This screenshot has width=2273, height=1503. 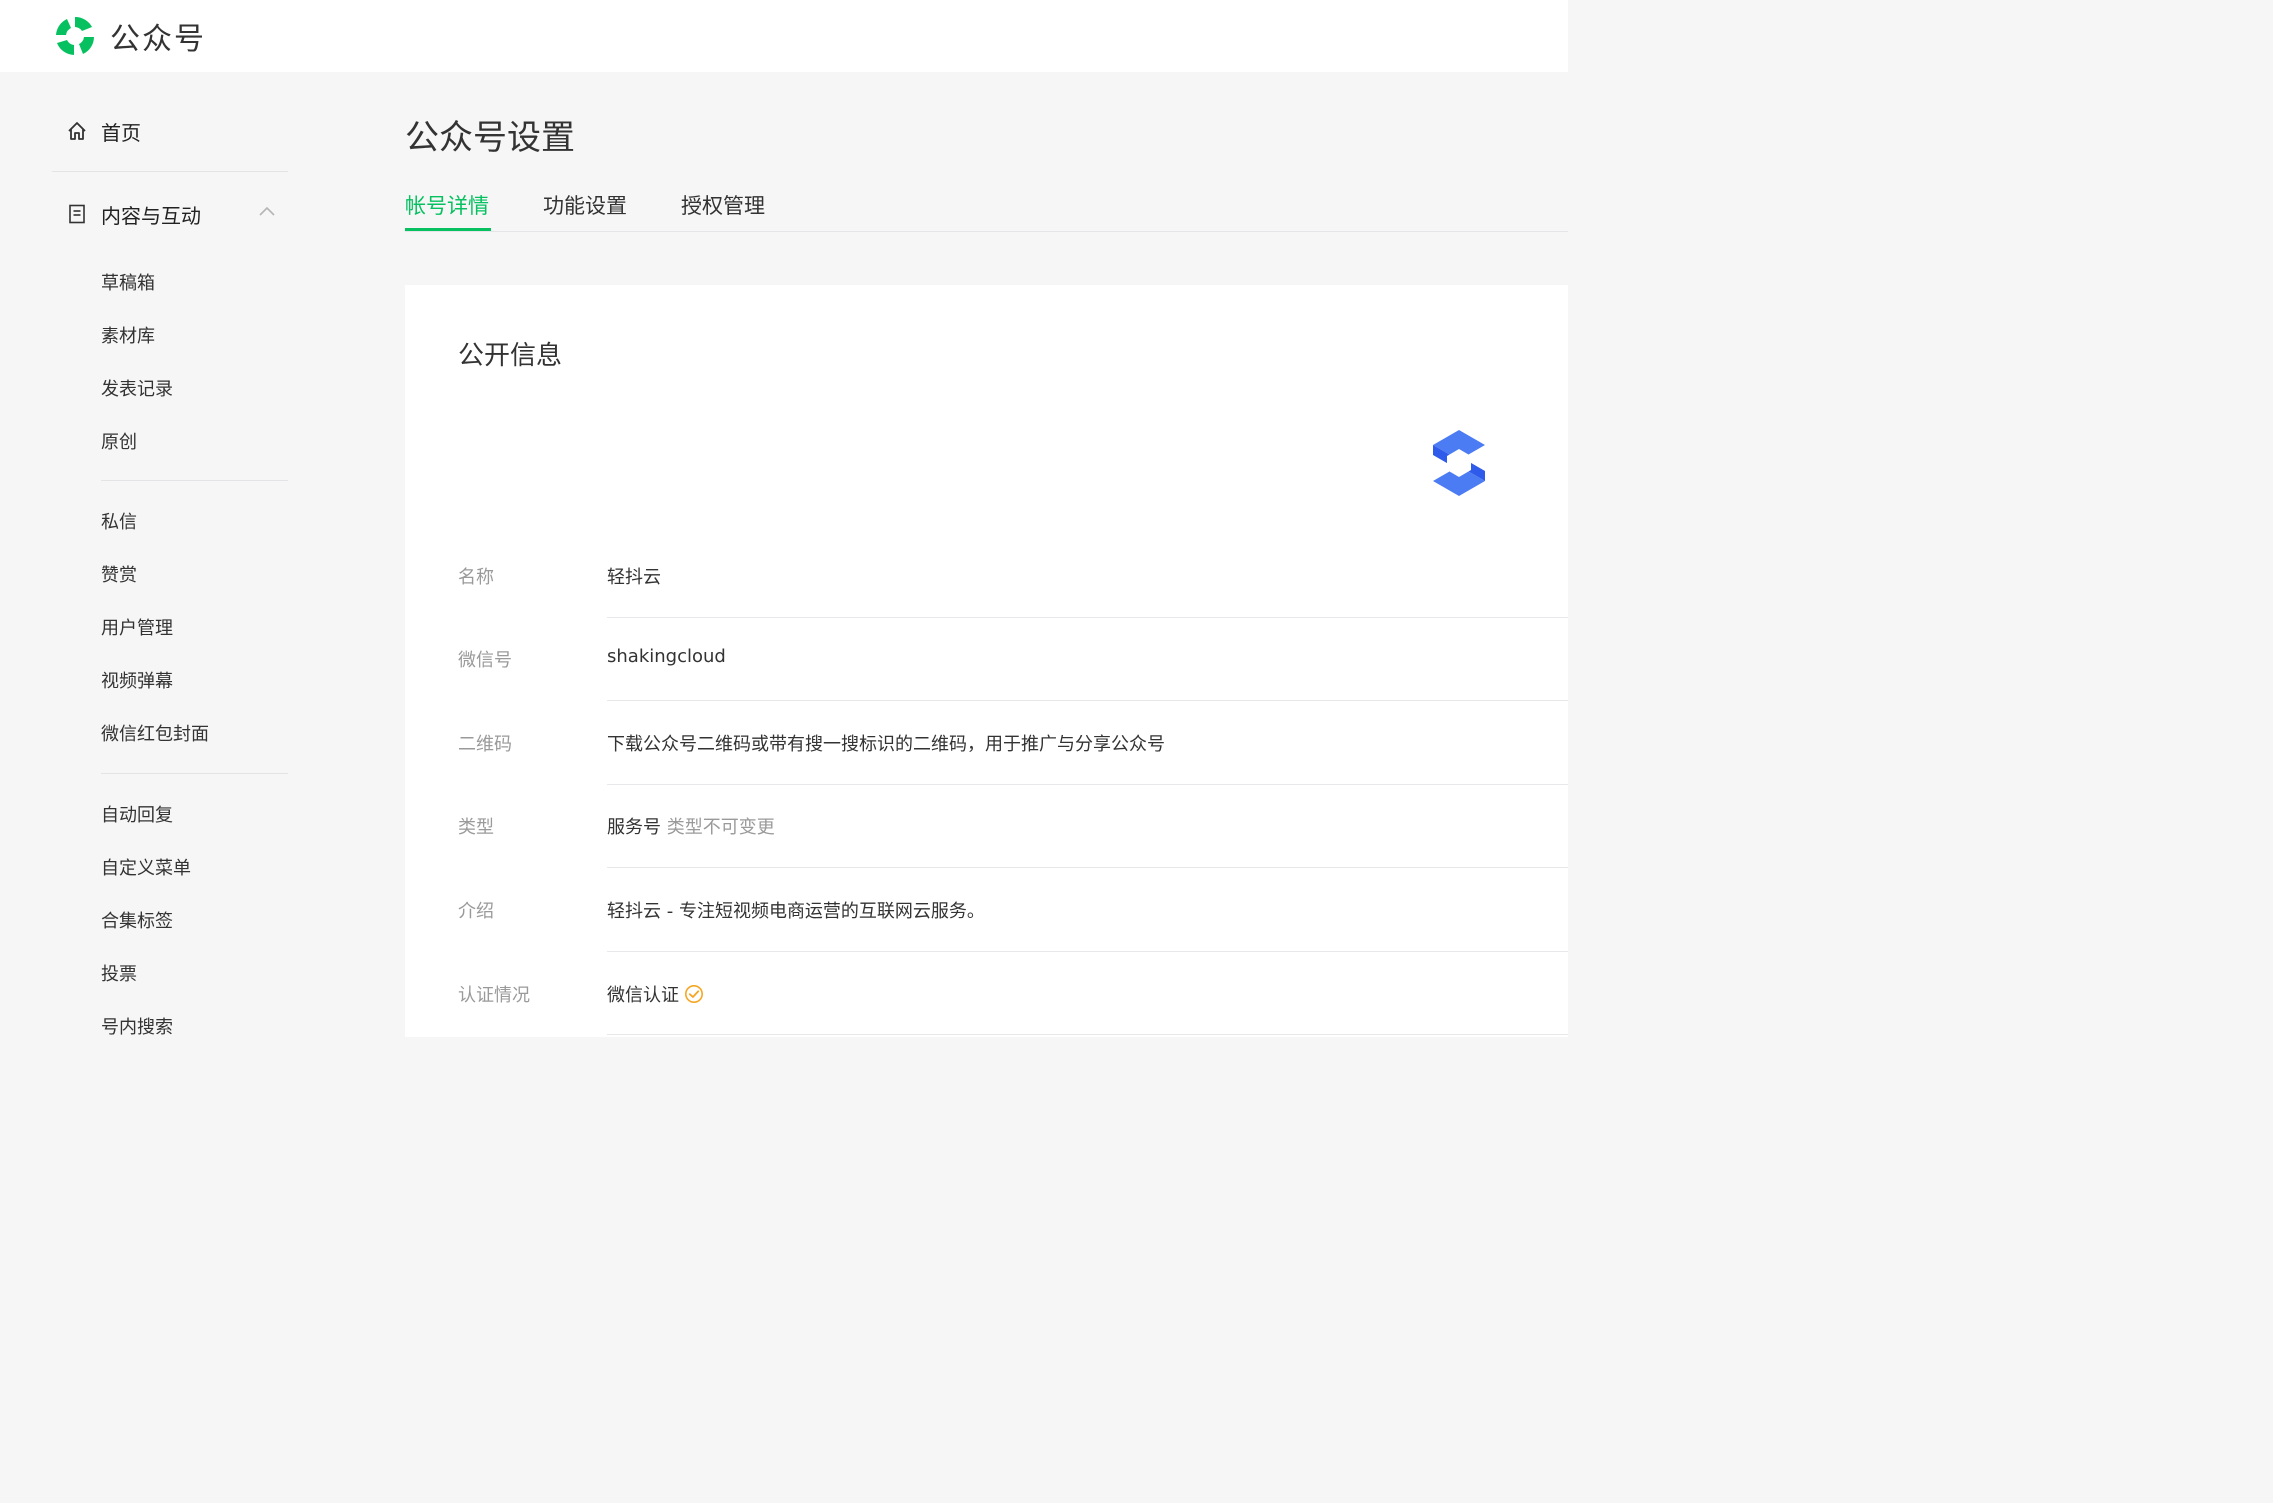 What do you see at coordinates (476, 577) in the screenshot?
I see `row-label-name: 名称` at bounding box center [476, 577].